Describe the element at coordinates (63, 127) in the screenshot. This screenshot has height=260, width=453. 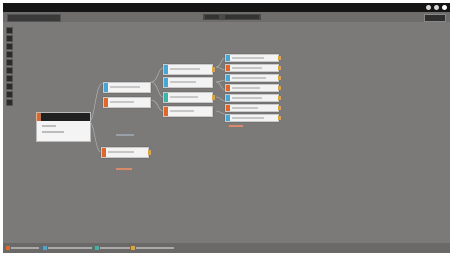
I see `root-topic-node` at that location.